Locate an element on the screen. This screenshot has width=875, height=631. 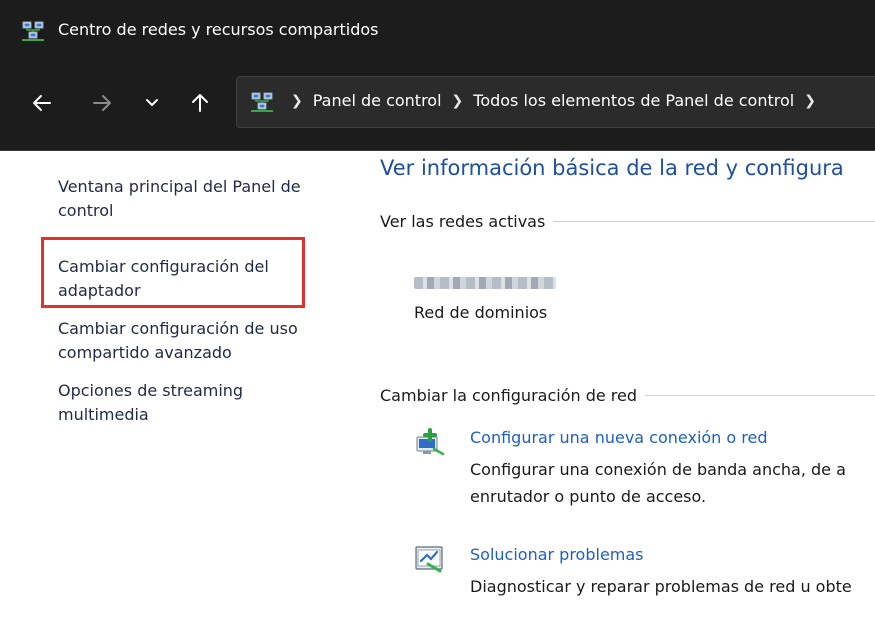
network-name-redacted is located at coordinates (485, 283).